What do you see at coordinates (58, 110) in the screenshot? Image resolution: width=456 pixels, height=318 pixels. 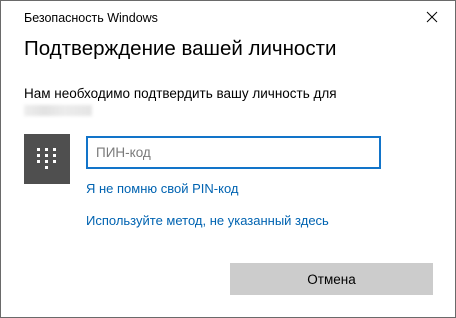 I see `redacted-app-name` at bounding box center [58, 110].